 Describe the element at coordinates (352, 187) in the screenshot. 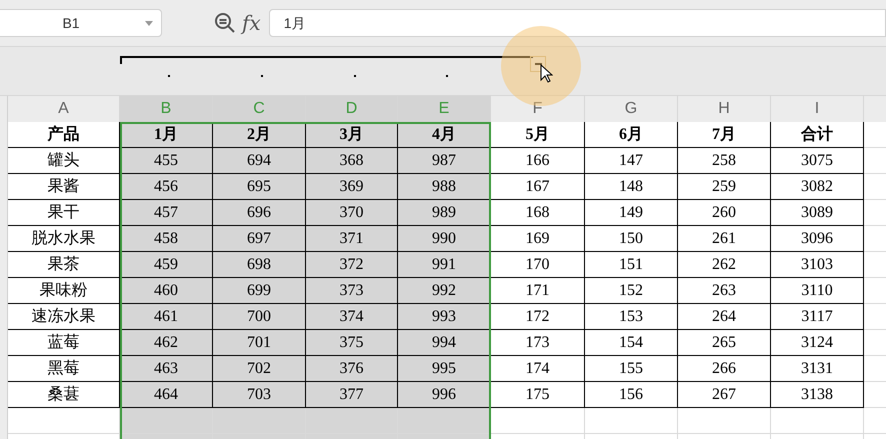

I see `table-cell: 369` at that location.